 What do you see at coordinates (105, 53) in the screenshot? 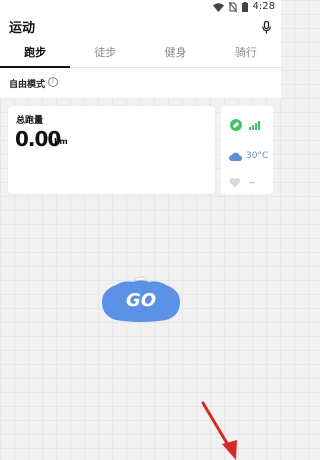
I see `tab-hiking: 徒步` at bounding box center [105, 53].